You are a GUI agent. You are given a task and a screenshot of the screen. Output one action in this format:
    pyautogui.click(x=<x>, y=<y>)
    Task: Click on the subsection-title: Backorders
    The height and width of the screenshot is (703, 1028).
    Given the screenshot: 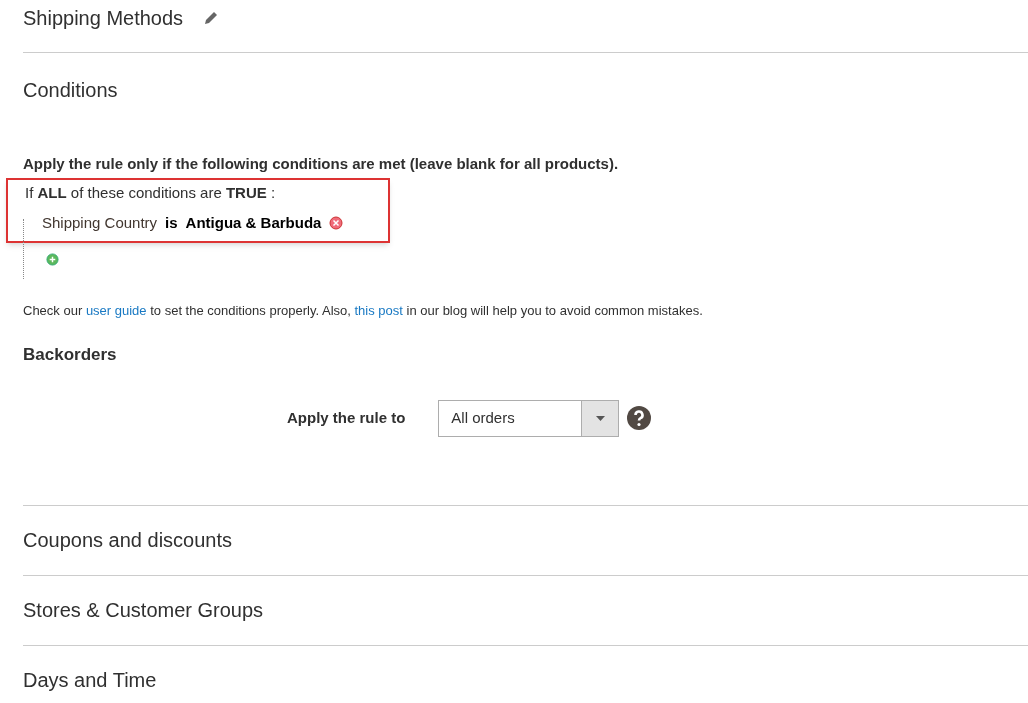 What is the action you would take?
    pyautogui.click(x=70, y=355)
    